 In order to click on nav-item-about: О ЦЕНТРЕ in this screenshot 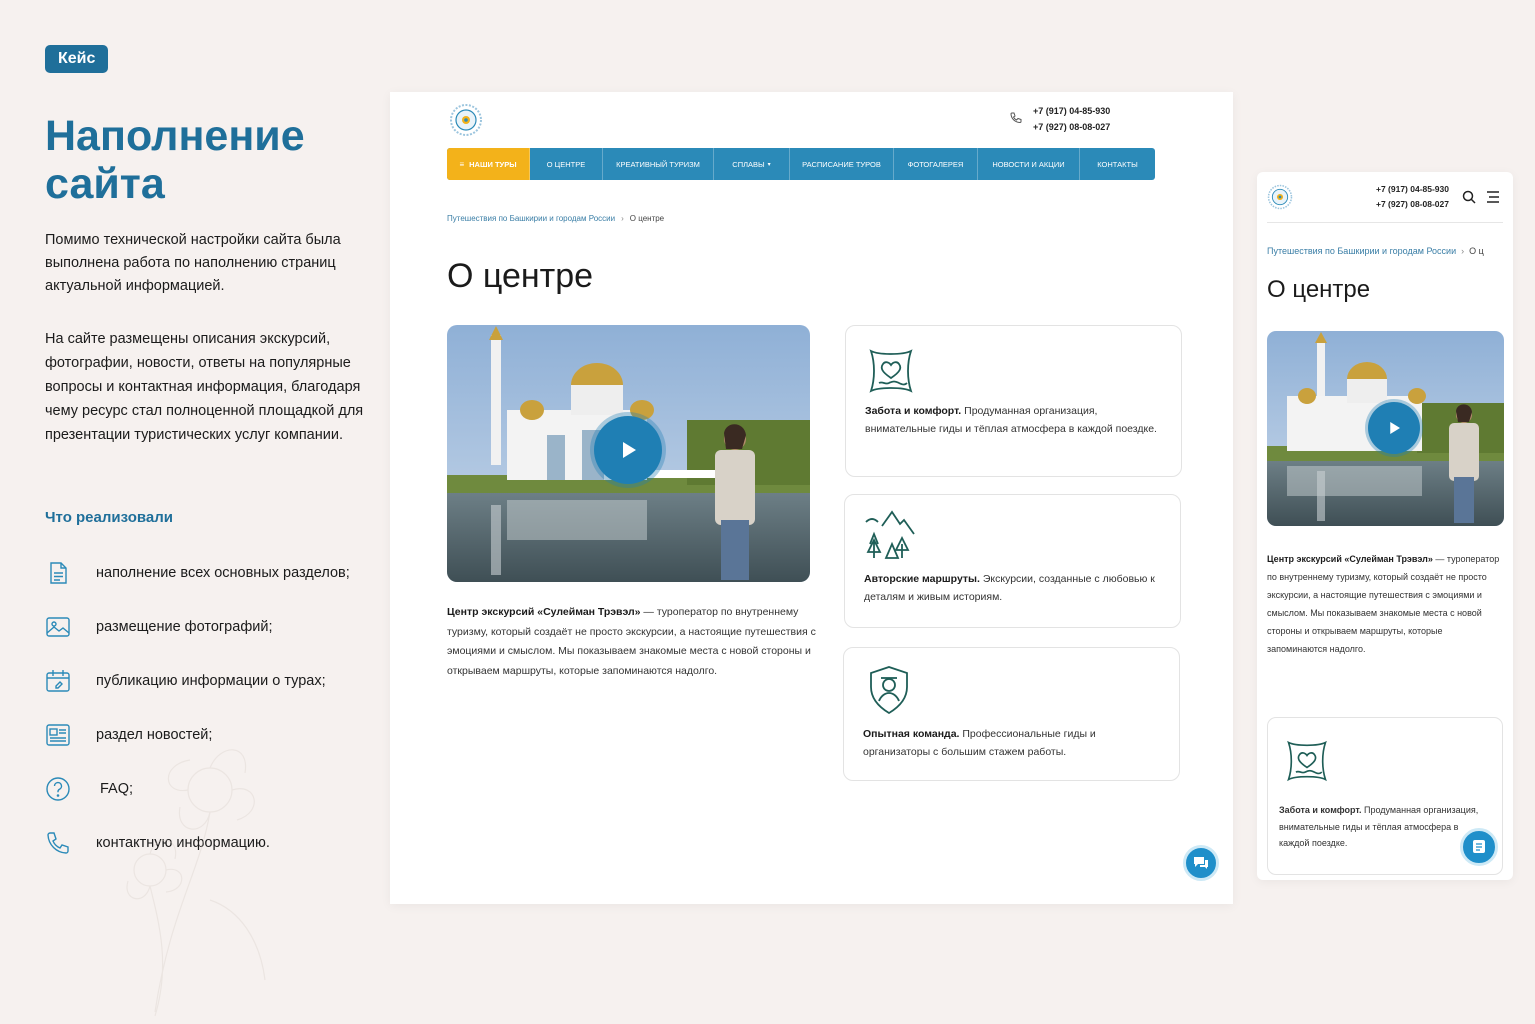, I will do `click(566, 164)`.